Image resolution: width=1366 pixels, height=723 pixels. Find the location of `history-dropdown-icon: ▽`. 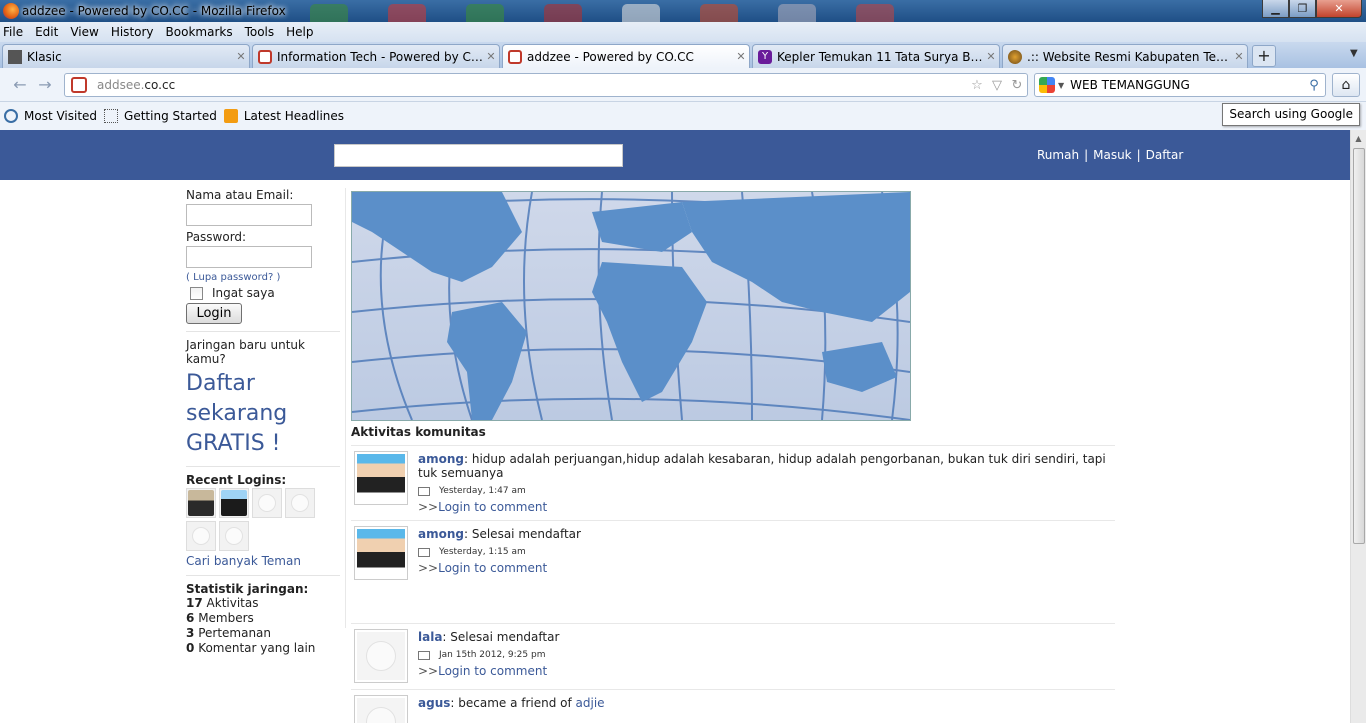

history-dropdown-icon: ▽ is located at coordinates (997, 85).